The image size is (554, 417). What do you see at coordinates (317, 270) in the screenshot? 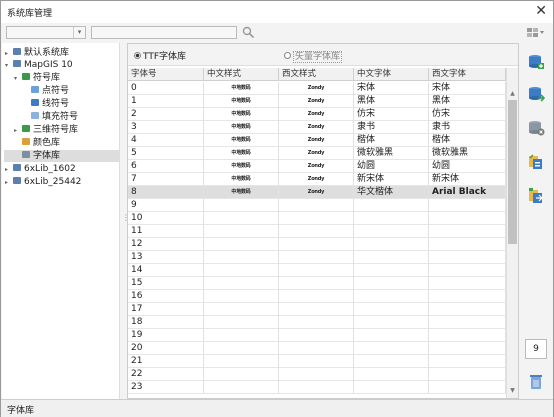
I see `table-row: 14` at bounding box center [317, 270].